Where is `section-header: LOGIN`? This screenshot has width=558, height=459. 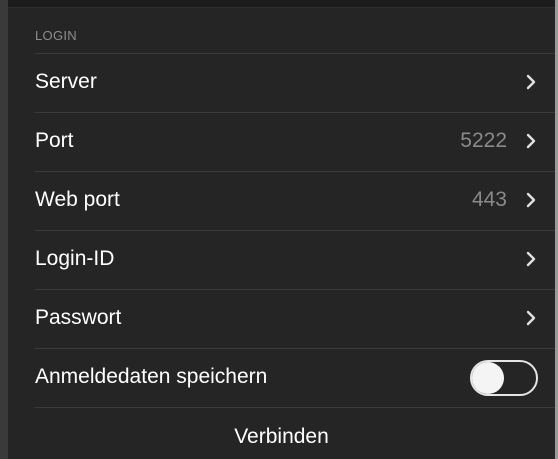 section-header: LOGIN is located at coordinates (281, 30).